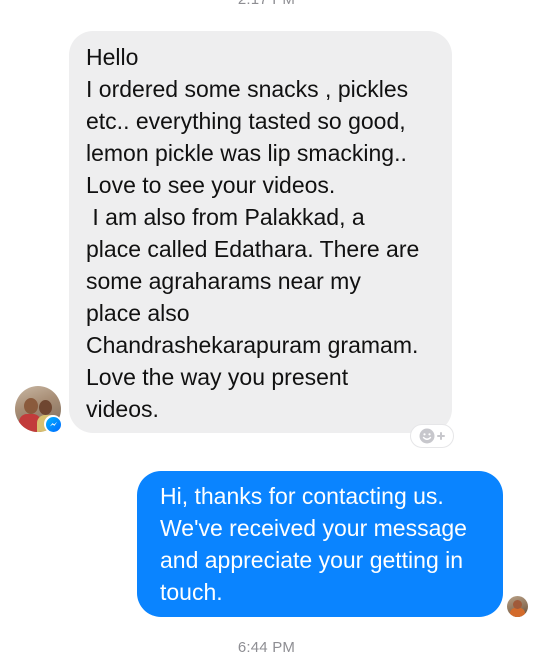  I want to click on add-reaction-icon, so click(432, 436).